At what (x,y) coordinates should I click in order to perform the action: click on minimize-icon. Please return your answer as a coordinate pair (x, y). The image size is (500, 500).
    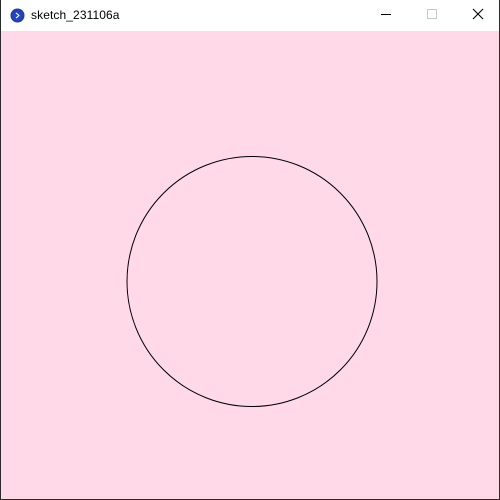
    Looking at the image, I should click on (386, 16).